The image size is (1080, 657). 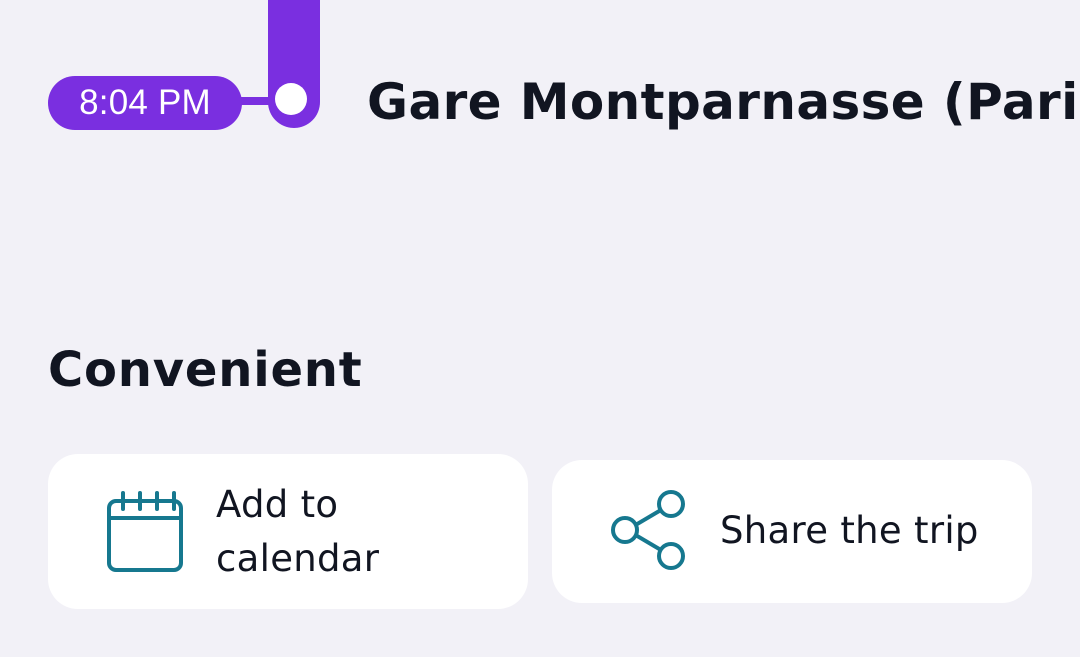 I want to click on add-to-calendar-label: Add to calendar, so click(x=298, y=531).